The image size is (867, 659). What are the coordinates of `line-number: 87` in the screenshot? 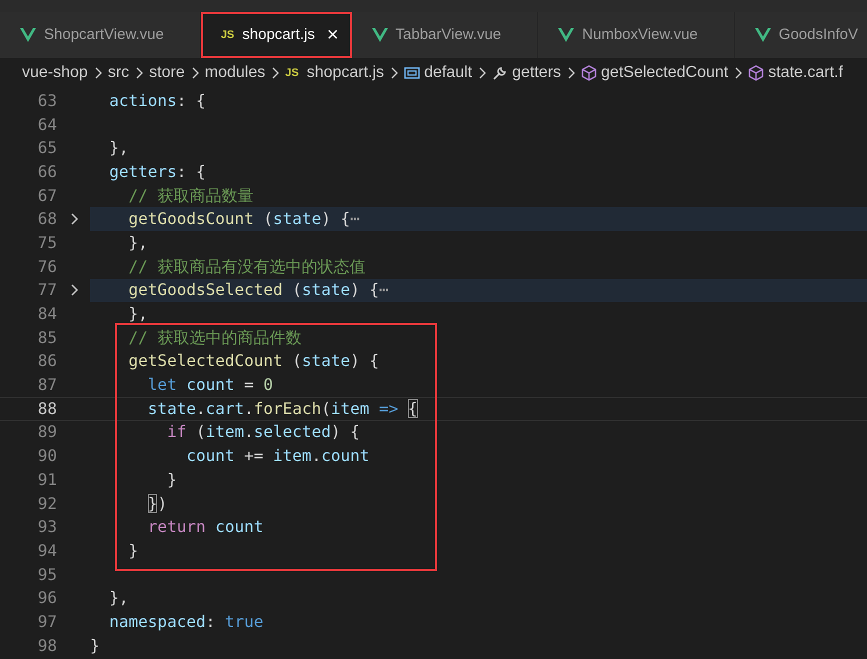 It's located at (46, 385).